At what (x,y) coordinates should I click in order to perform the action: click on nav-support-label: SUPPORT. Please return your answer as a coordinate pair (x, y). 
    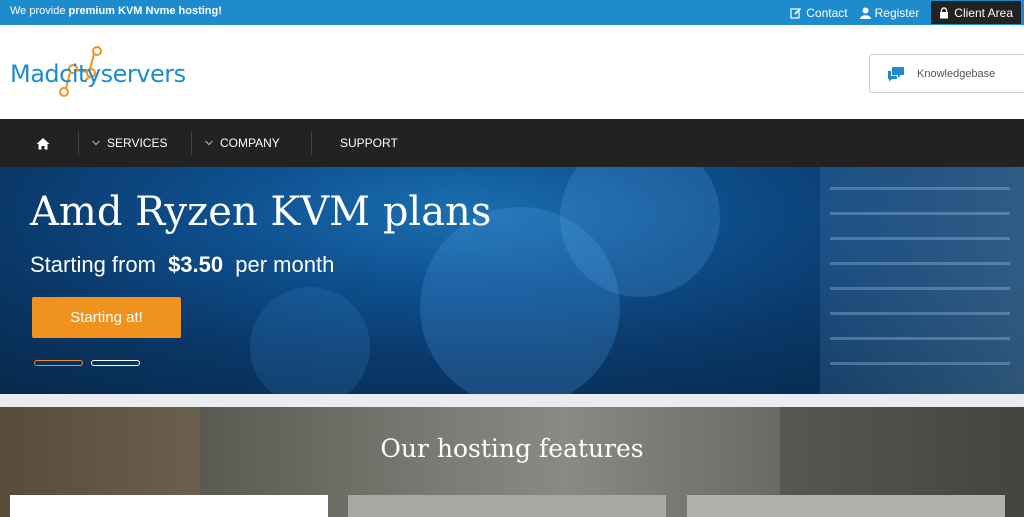
    Looking at the image, I should click on (369, 143).